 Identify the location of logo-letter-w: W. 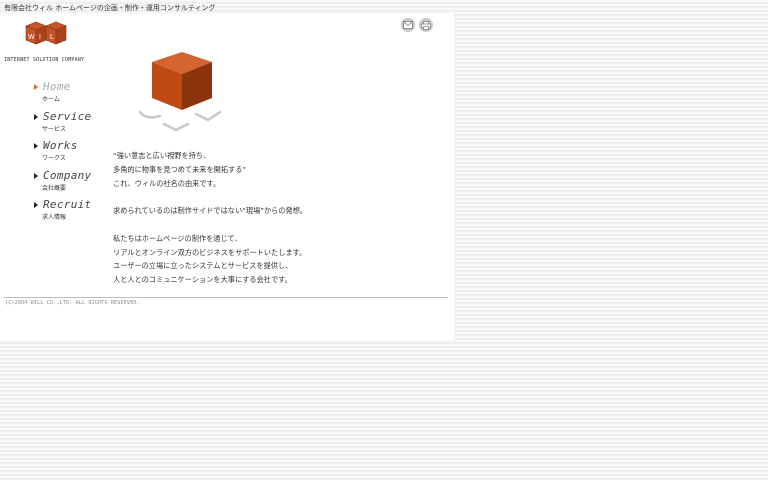
(31, 37).